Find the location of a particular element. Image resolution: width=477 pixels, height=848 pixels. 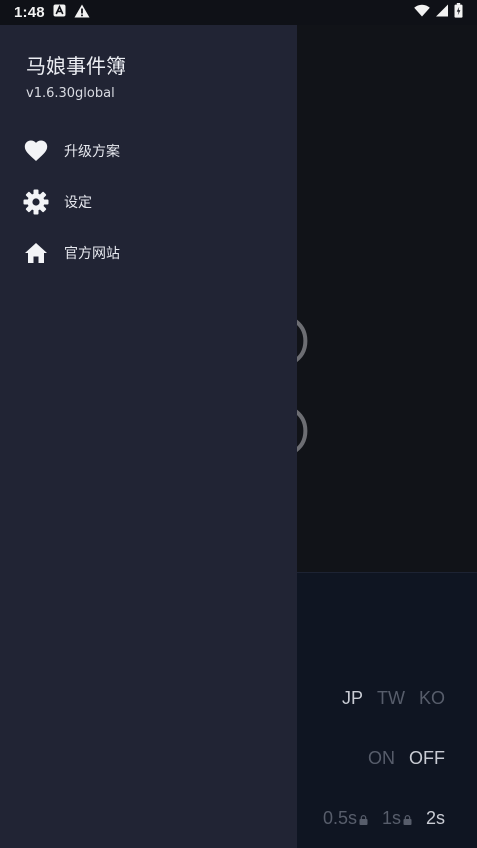

a-notification-icon is located at coordinates (59, 12).